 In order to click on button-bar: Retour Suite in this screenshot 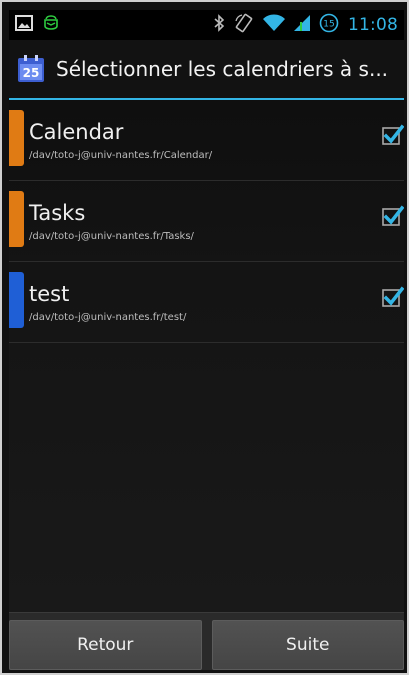, I will do `click(206, 641)`.